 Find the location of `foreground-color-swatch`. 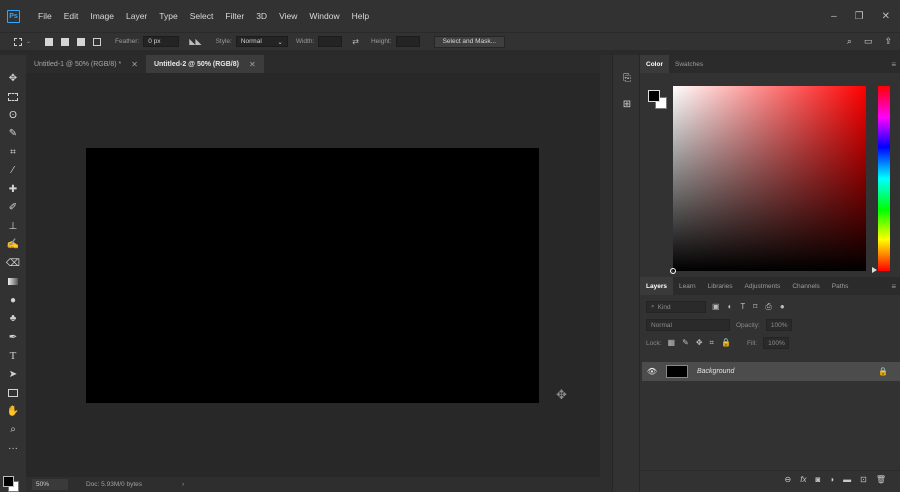

foreground-color-swatch is located at coordinates (8, 481).